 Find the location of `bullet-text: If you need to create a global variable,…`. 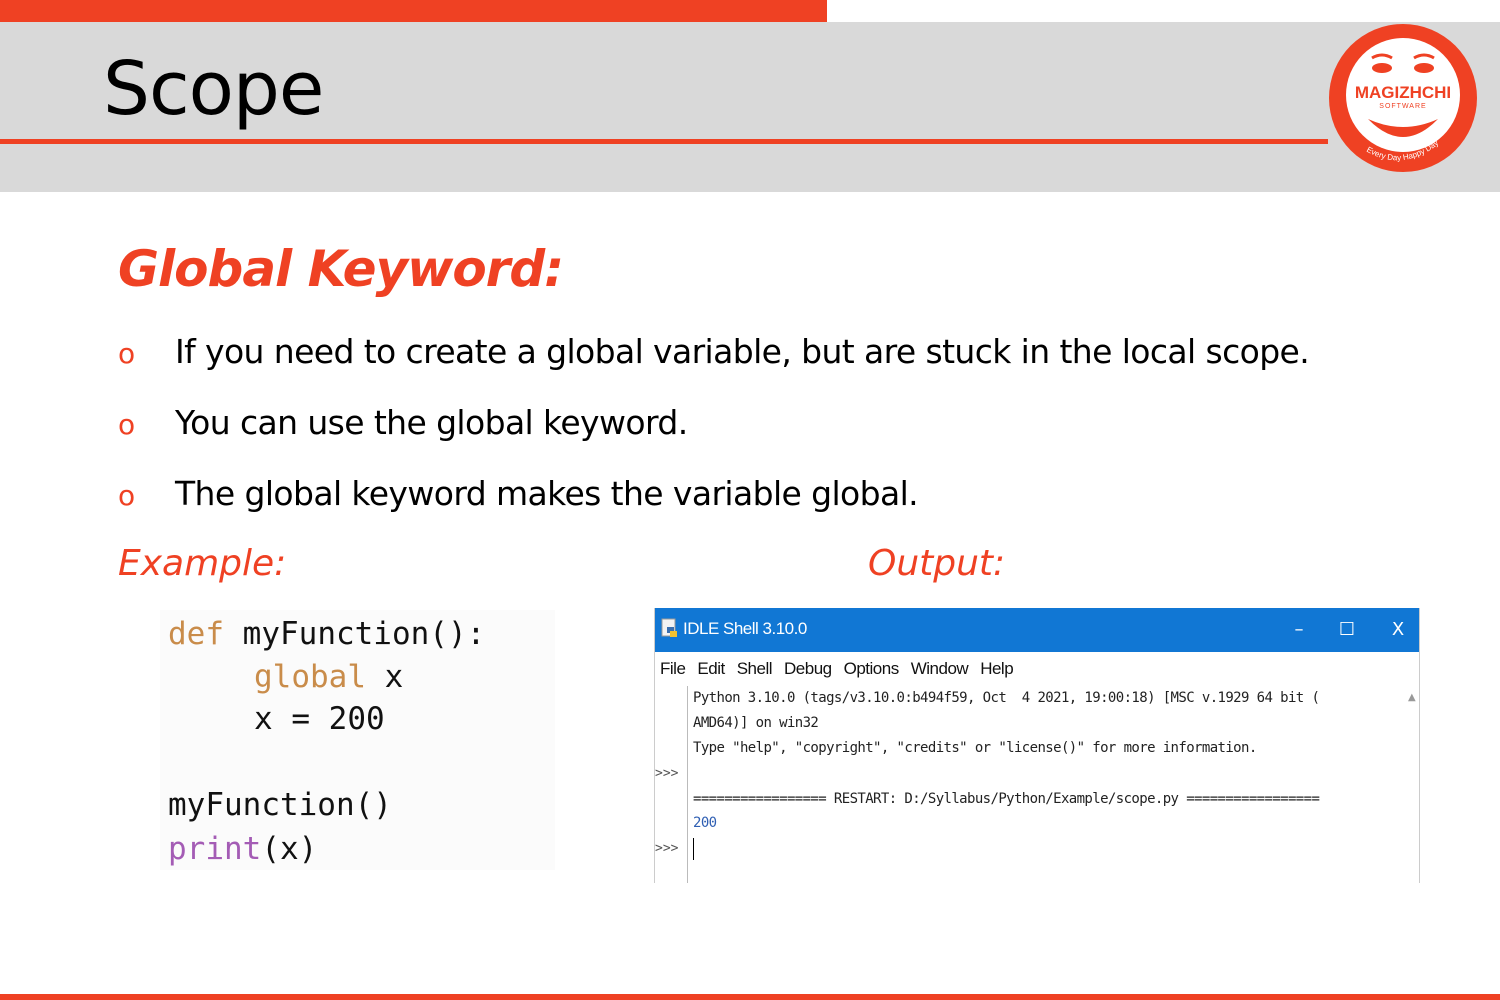

bullet-text: If you need to create a global variable,… is located at coordinates (742, 351).